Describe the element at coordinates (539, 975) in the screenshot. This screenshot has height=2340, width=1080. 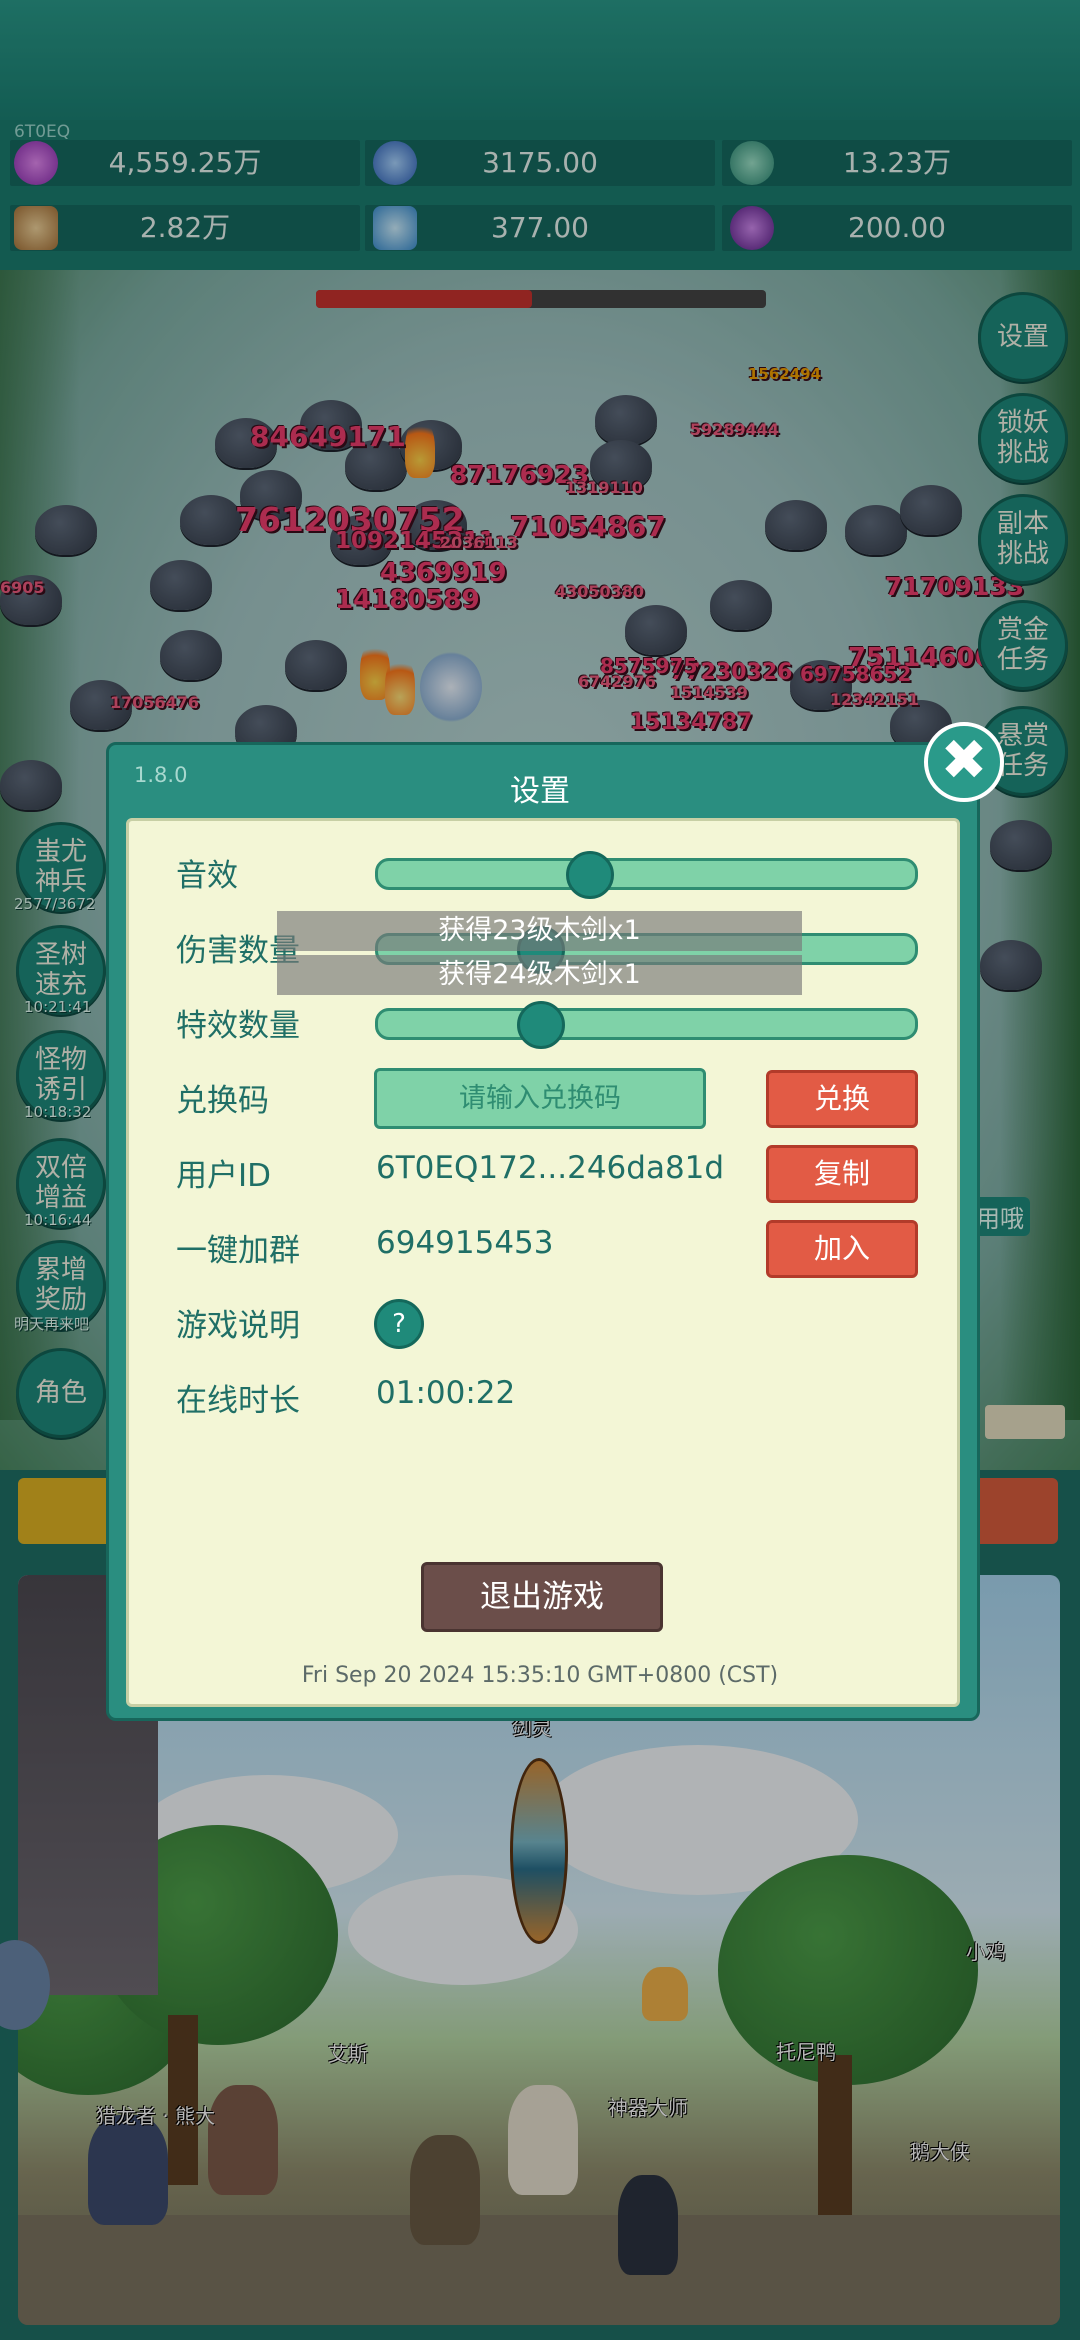
I see `toast-message: 获得24级木剑x1` at that location.